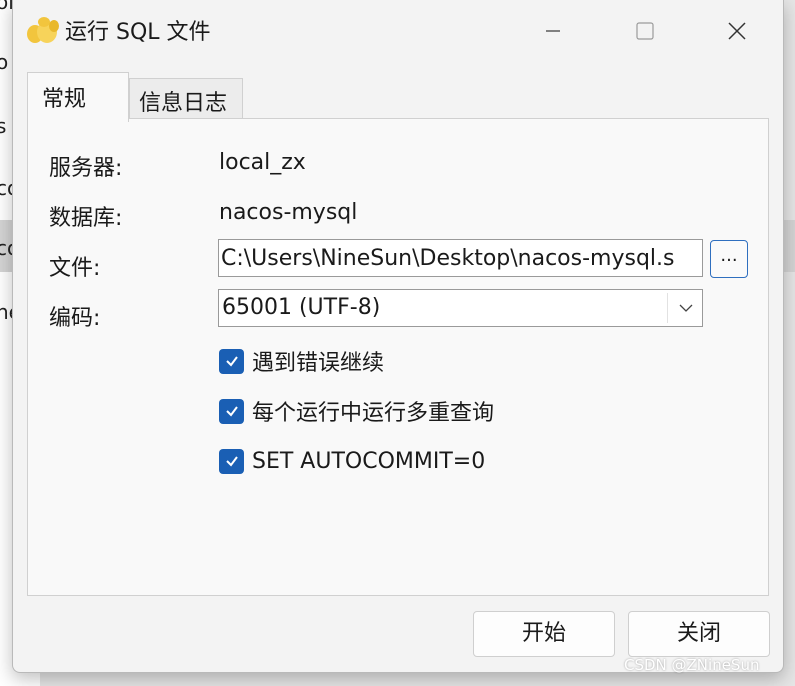 The height and width of the screenshot is (686, 795). Describe the element at coordinates (369, 461) in the screenshot. I see `option-label: SET AUTOCOMMIT=0` at that location.